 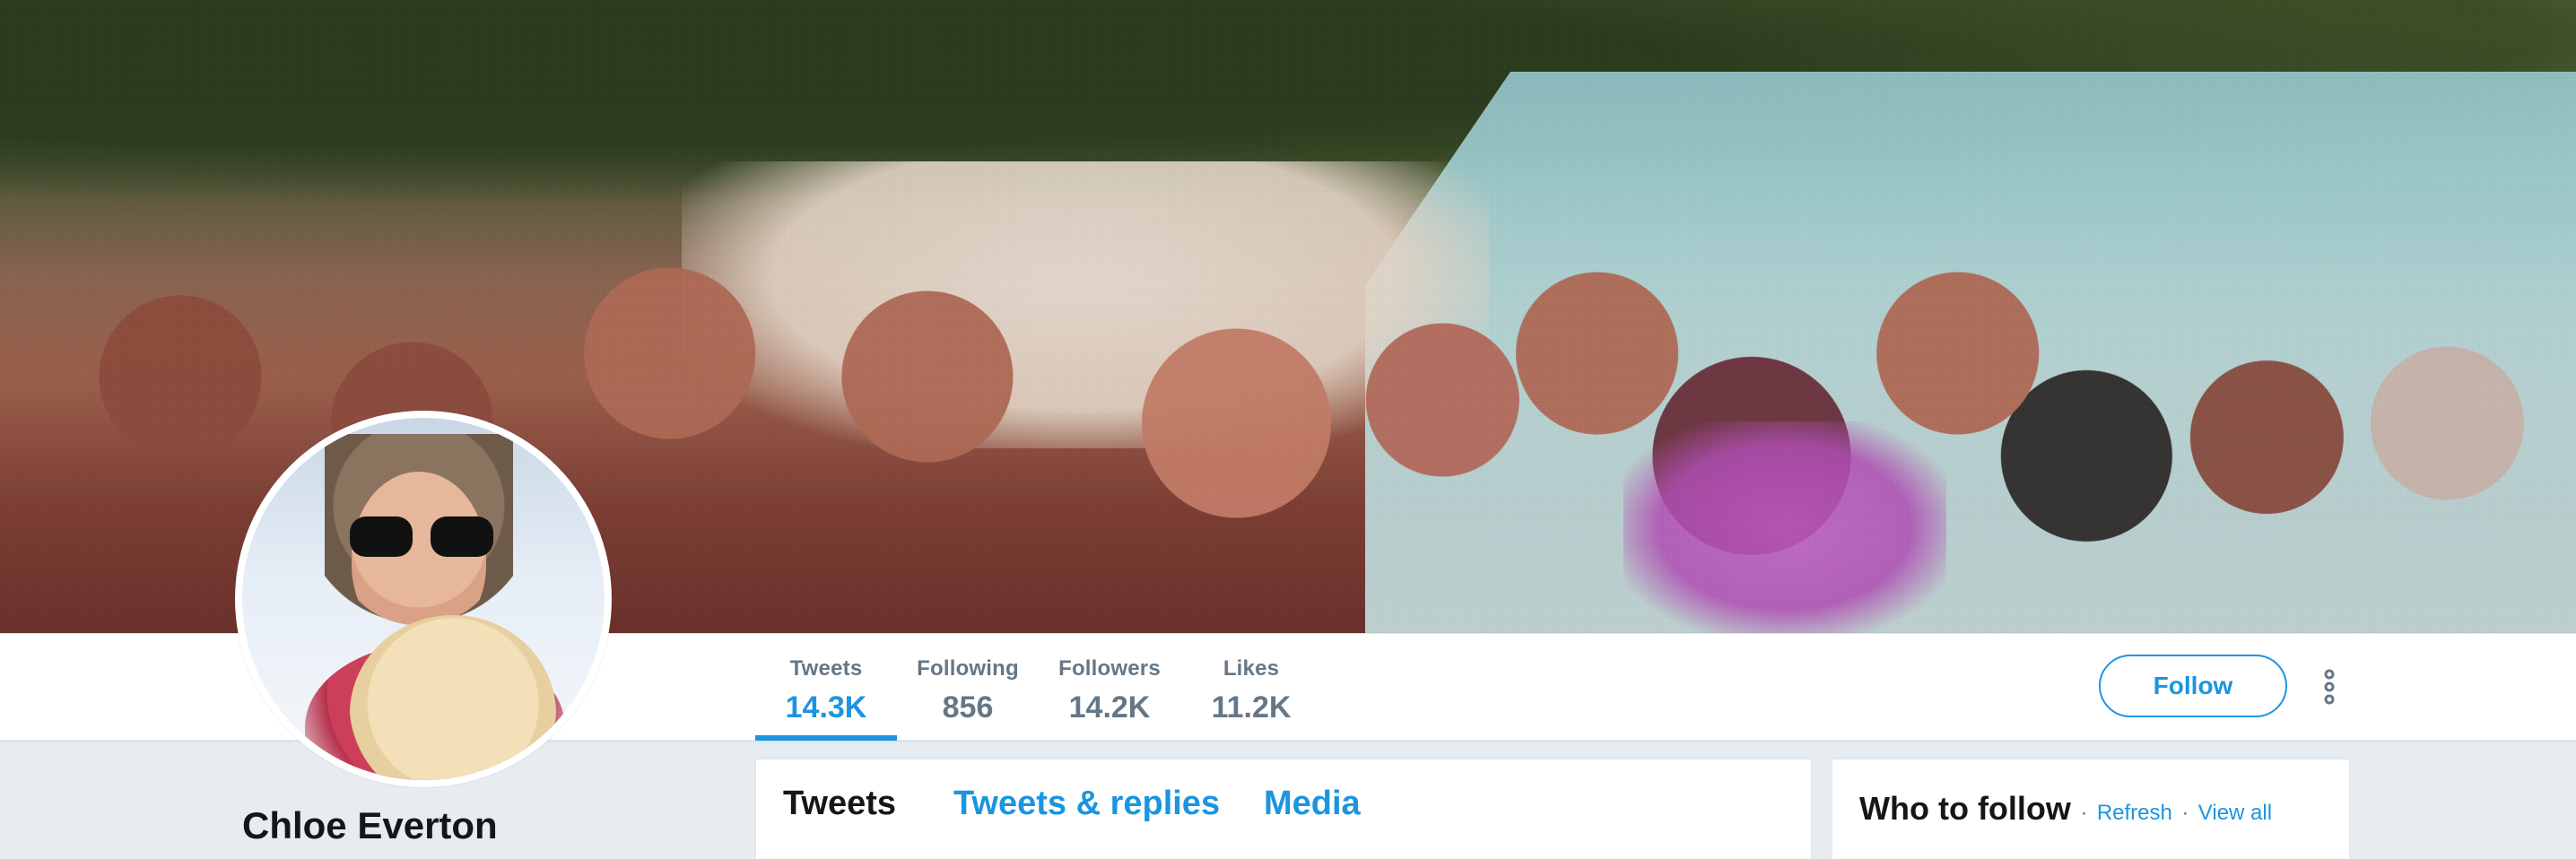 What do you see at coordinates (1251, 668) in the screenshot?
I see `stat-label: Likes` at bounding box center [1251, 668].